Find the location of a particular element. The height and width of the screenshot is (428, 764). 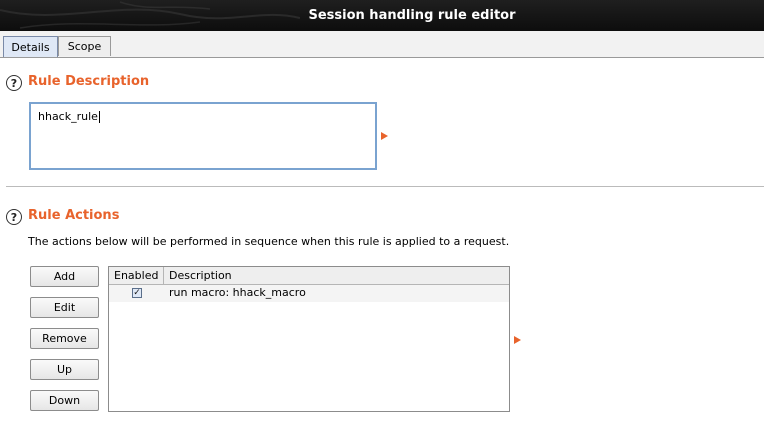

tab-scope-label: Scope is located at coordinates (84, 46).